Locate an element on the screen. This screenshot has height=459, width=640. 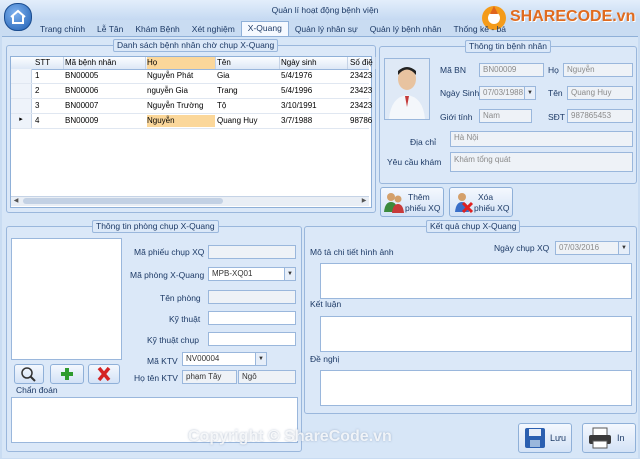
add-user-icon is located at coordinates (394, 203).